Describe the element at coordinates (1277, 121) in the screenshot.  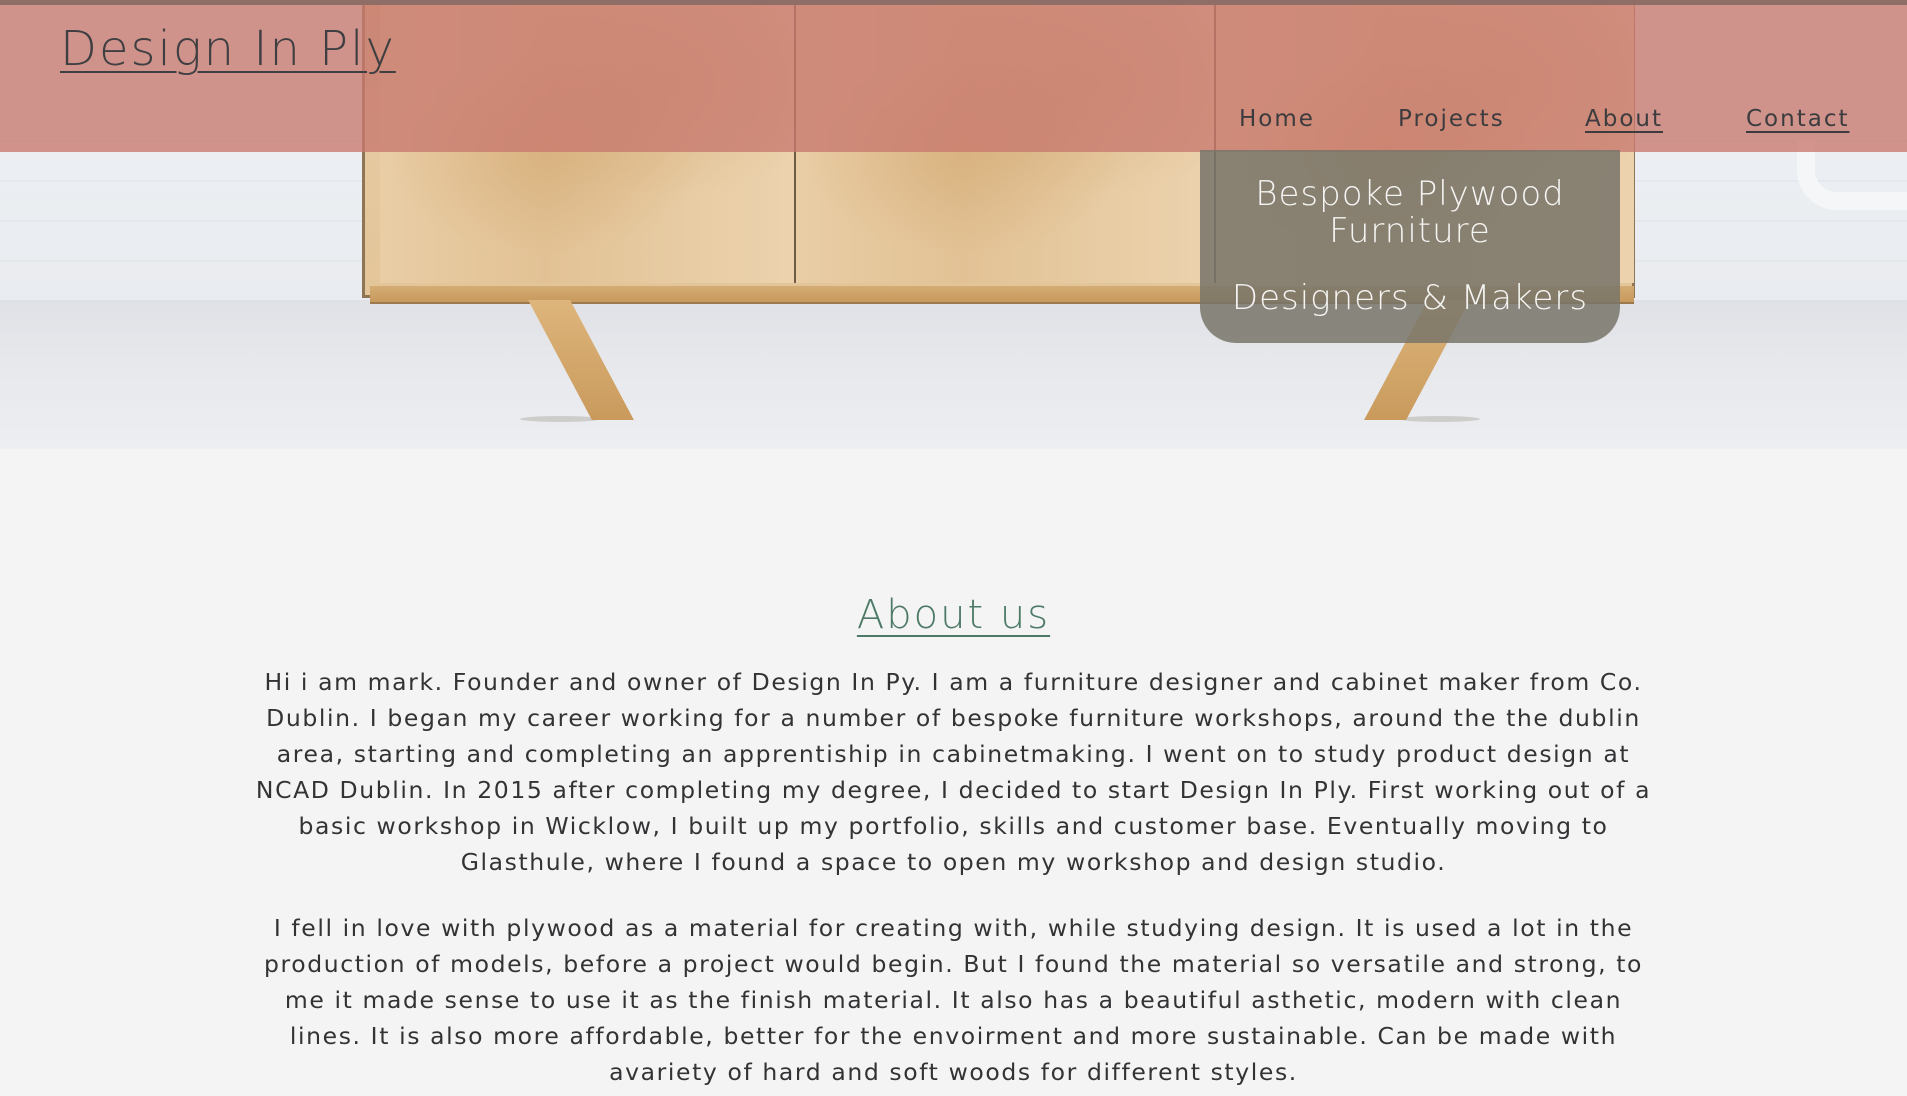
I see `nav-home: Home` at that location.